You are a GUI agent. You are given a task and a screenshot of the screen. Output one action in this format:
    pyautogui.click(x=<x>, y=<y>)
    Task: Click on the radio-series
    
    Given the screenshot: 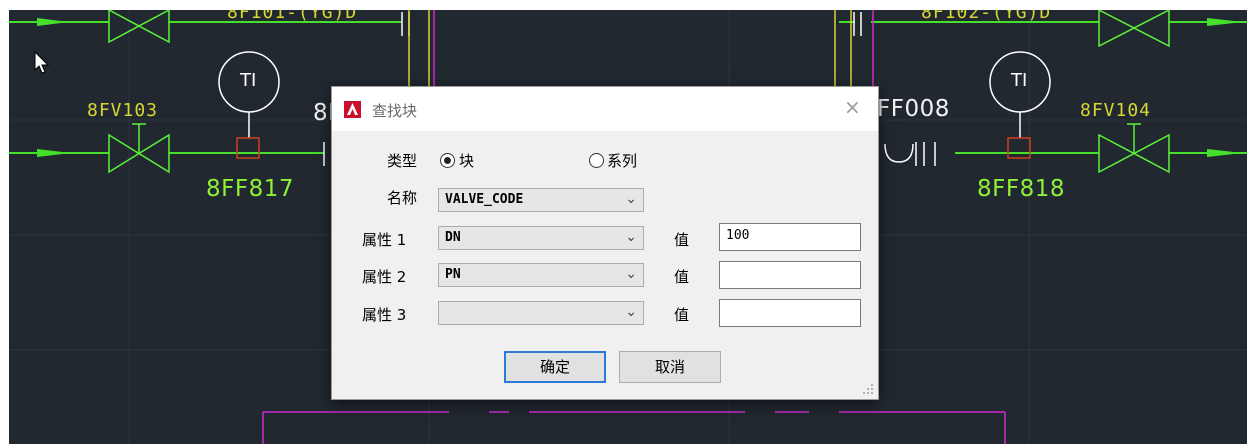 What is the action you would take?
    pyautogui.click(x=596, y=160)
    